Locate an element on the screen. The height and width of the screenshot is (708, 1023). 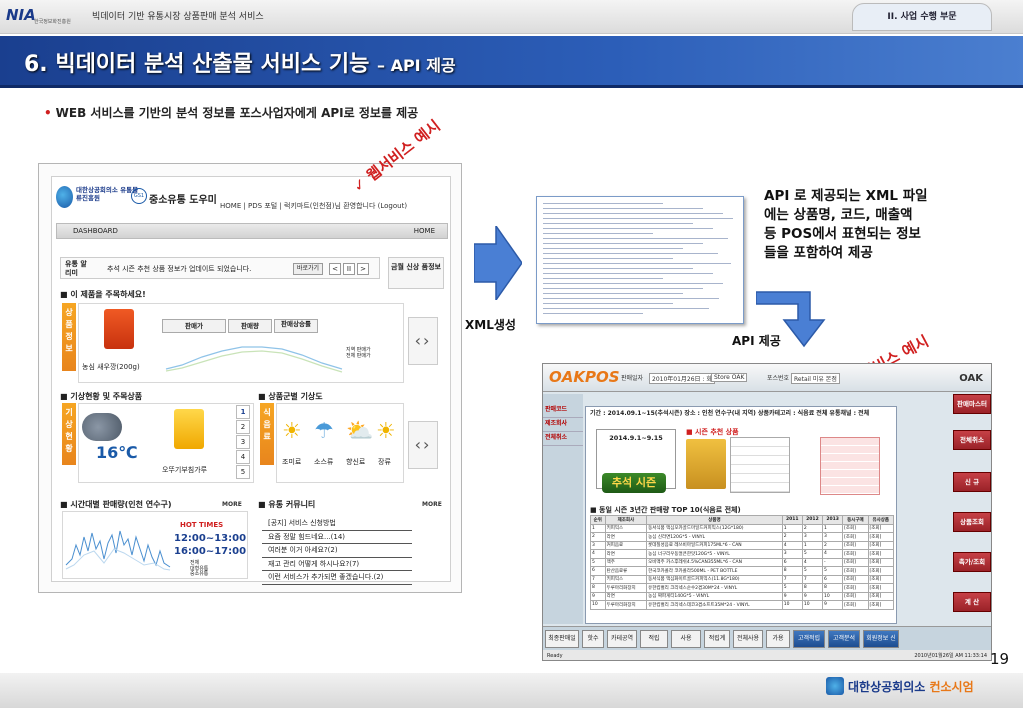
food-vertical-label: 식음료 is located at coordinates (267, 434).